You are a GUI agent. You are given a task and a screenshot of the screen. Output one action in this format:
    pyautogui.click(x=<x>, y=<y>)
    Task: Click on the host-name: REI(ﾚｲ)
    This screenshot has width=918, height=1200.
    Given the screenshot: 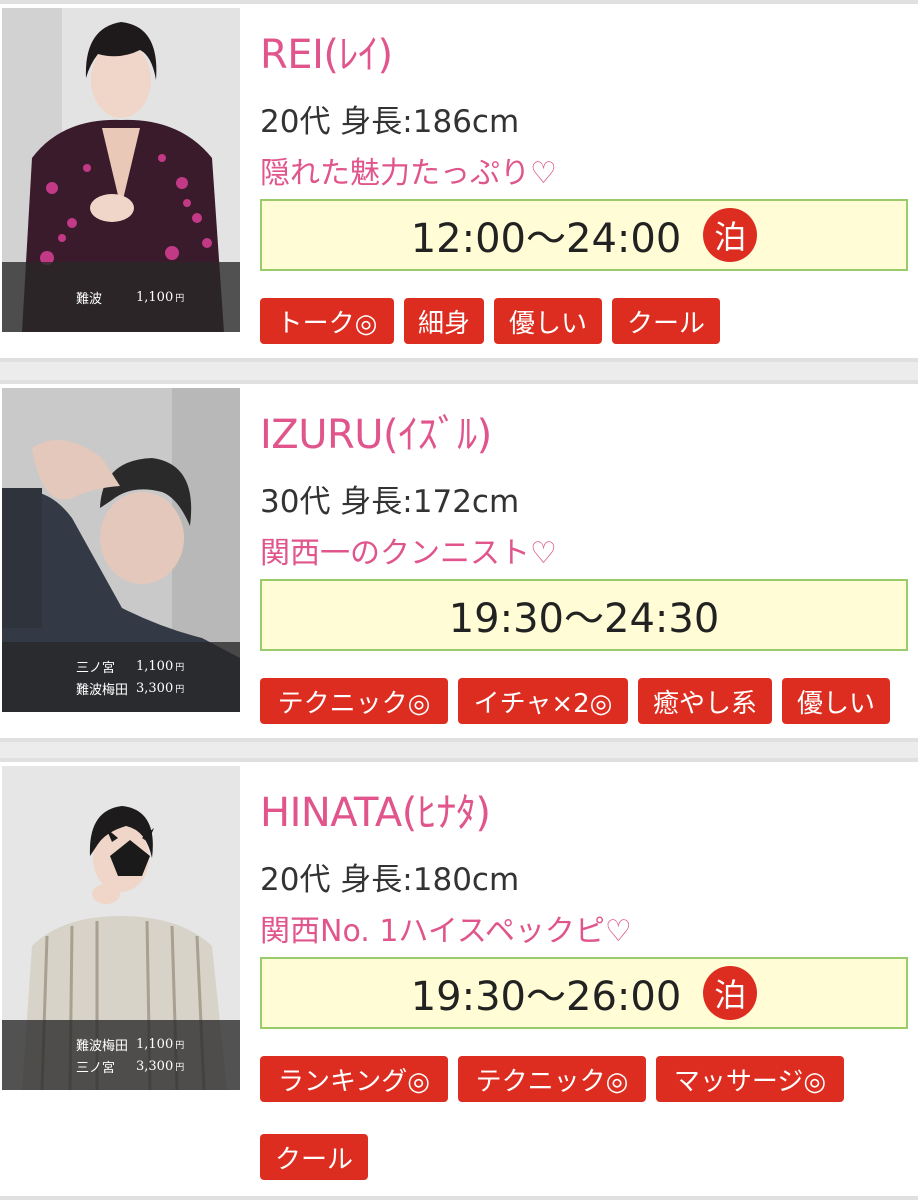 What is the action you would take?
    pyautogui.click(x=326, y=51)
    